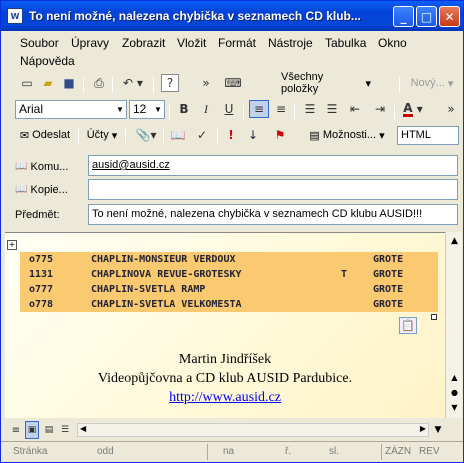  I want to click on web-layout-view-icon: ▣, so click(32, 430).